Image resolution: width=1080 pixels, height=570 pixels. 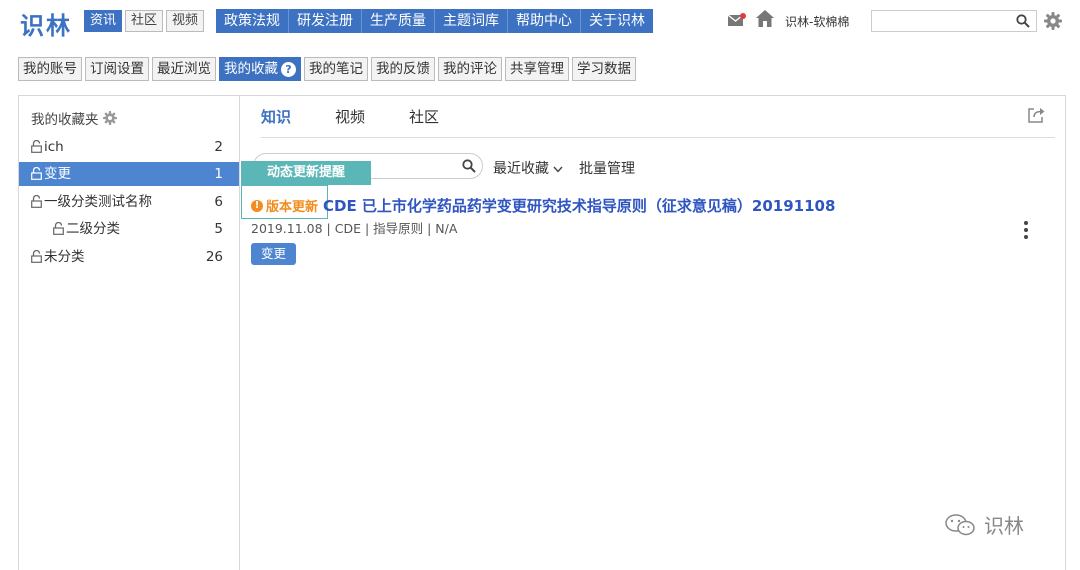 I want to click on folder-name: 未分类, so click(x=64, y=257).